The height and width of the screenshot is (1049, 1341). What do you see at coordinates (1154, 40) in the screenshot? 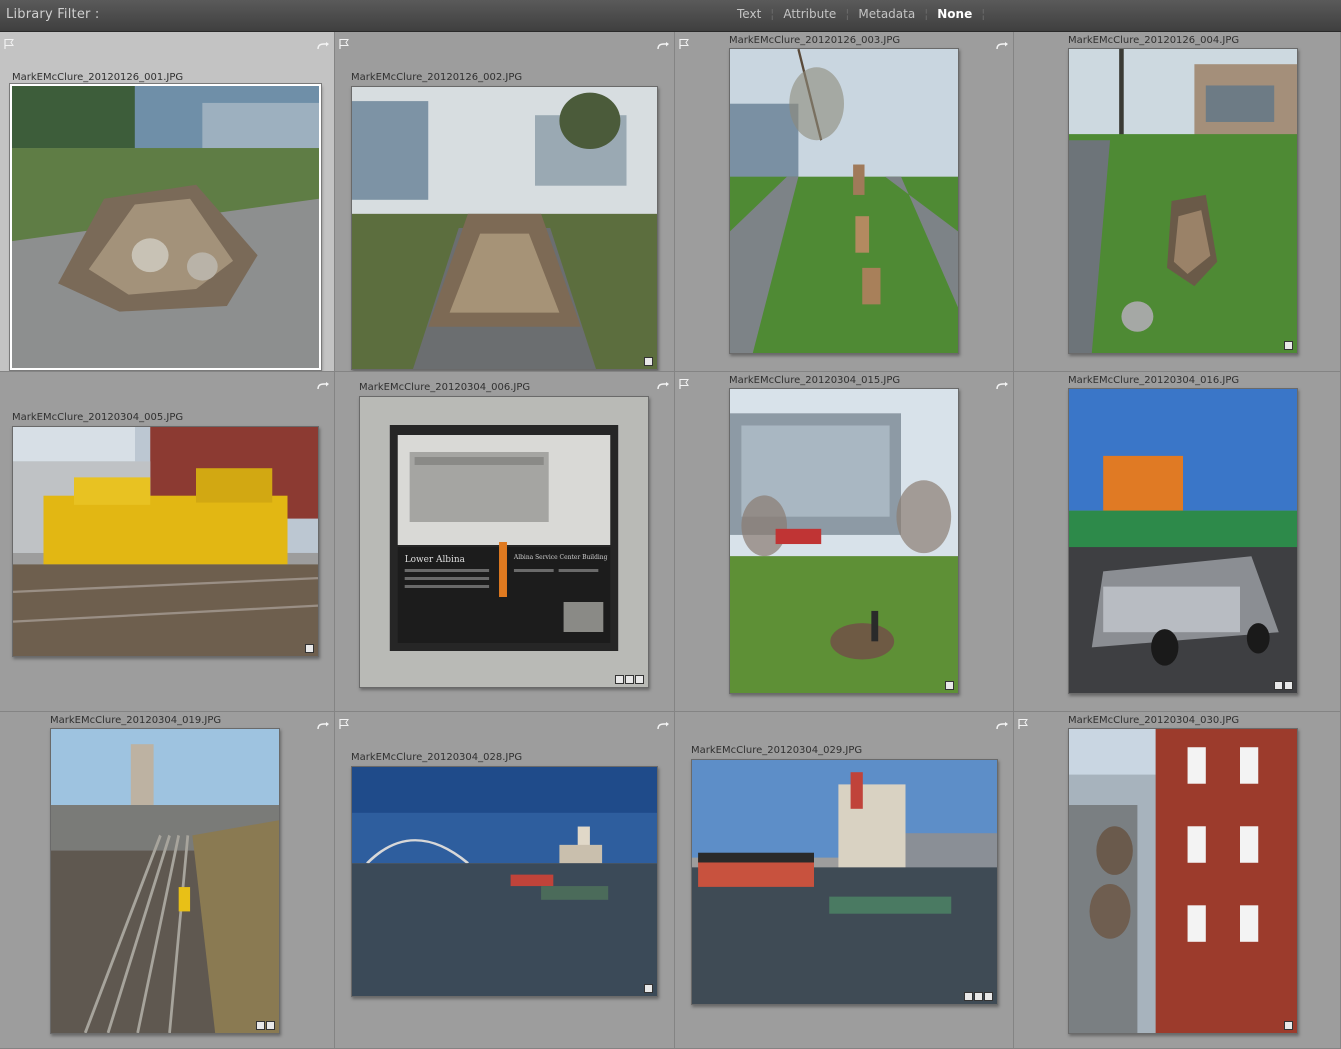
I see `thumbnail-filename: MarkEMcClure_20120126_004.JPG` at bounding box center [1154, 40].